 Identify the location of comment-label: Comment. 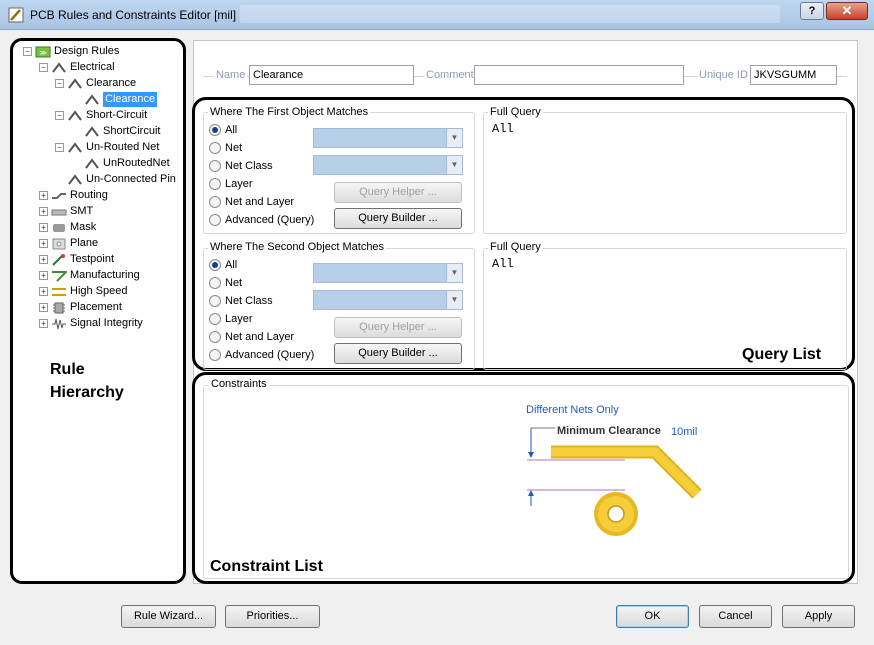
(450, 75).